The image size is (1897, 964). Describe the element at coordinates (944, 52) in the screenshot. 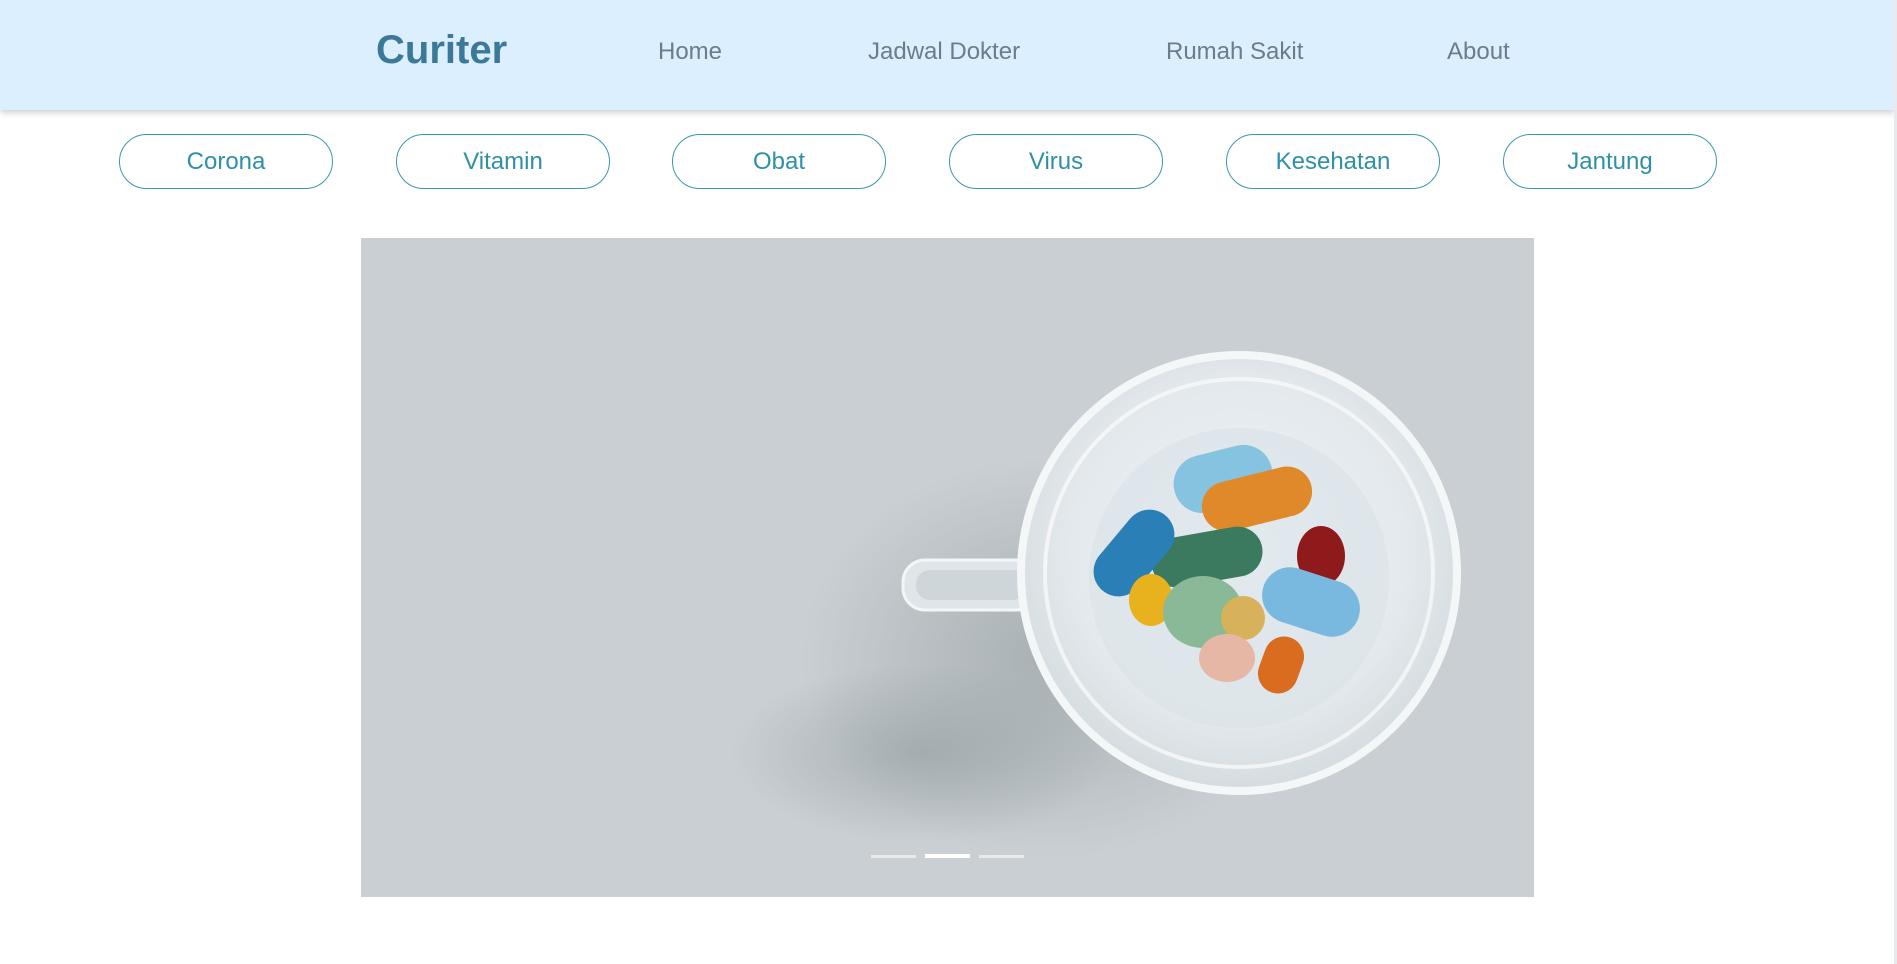

I see `nav-link-jadwal-dokter: Jadwal Dokter` at that location.